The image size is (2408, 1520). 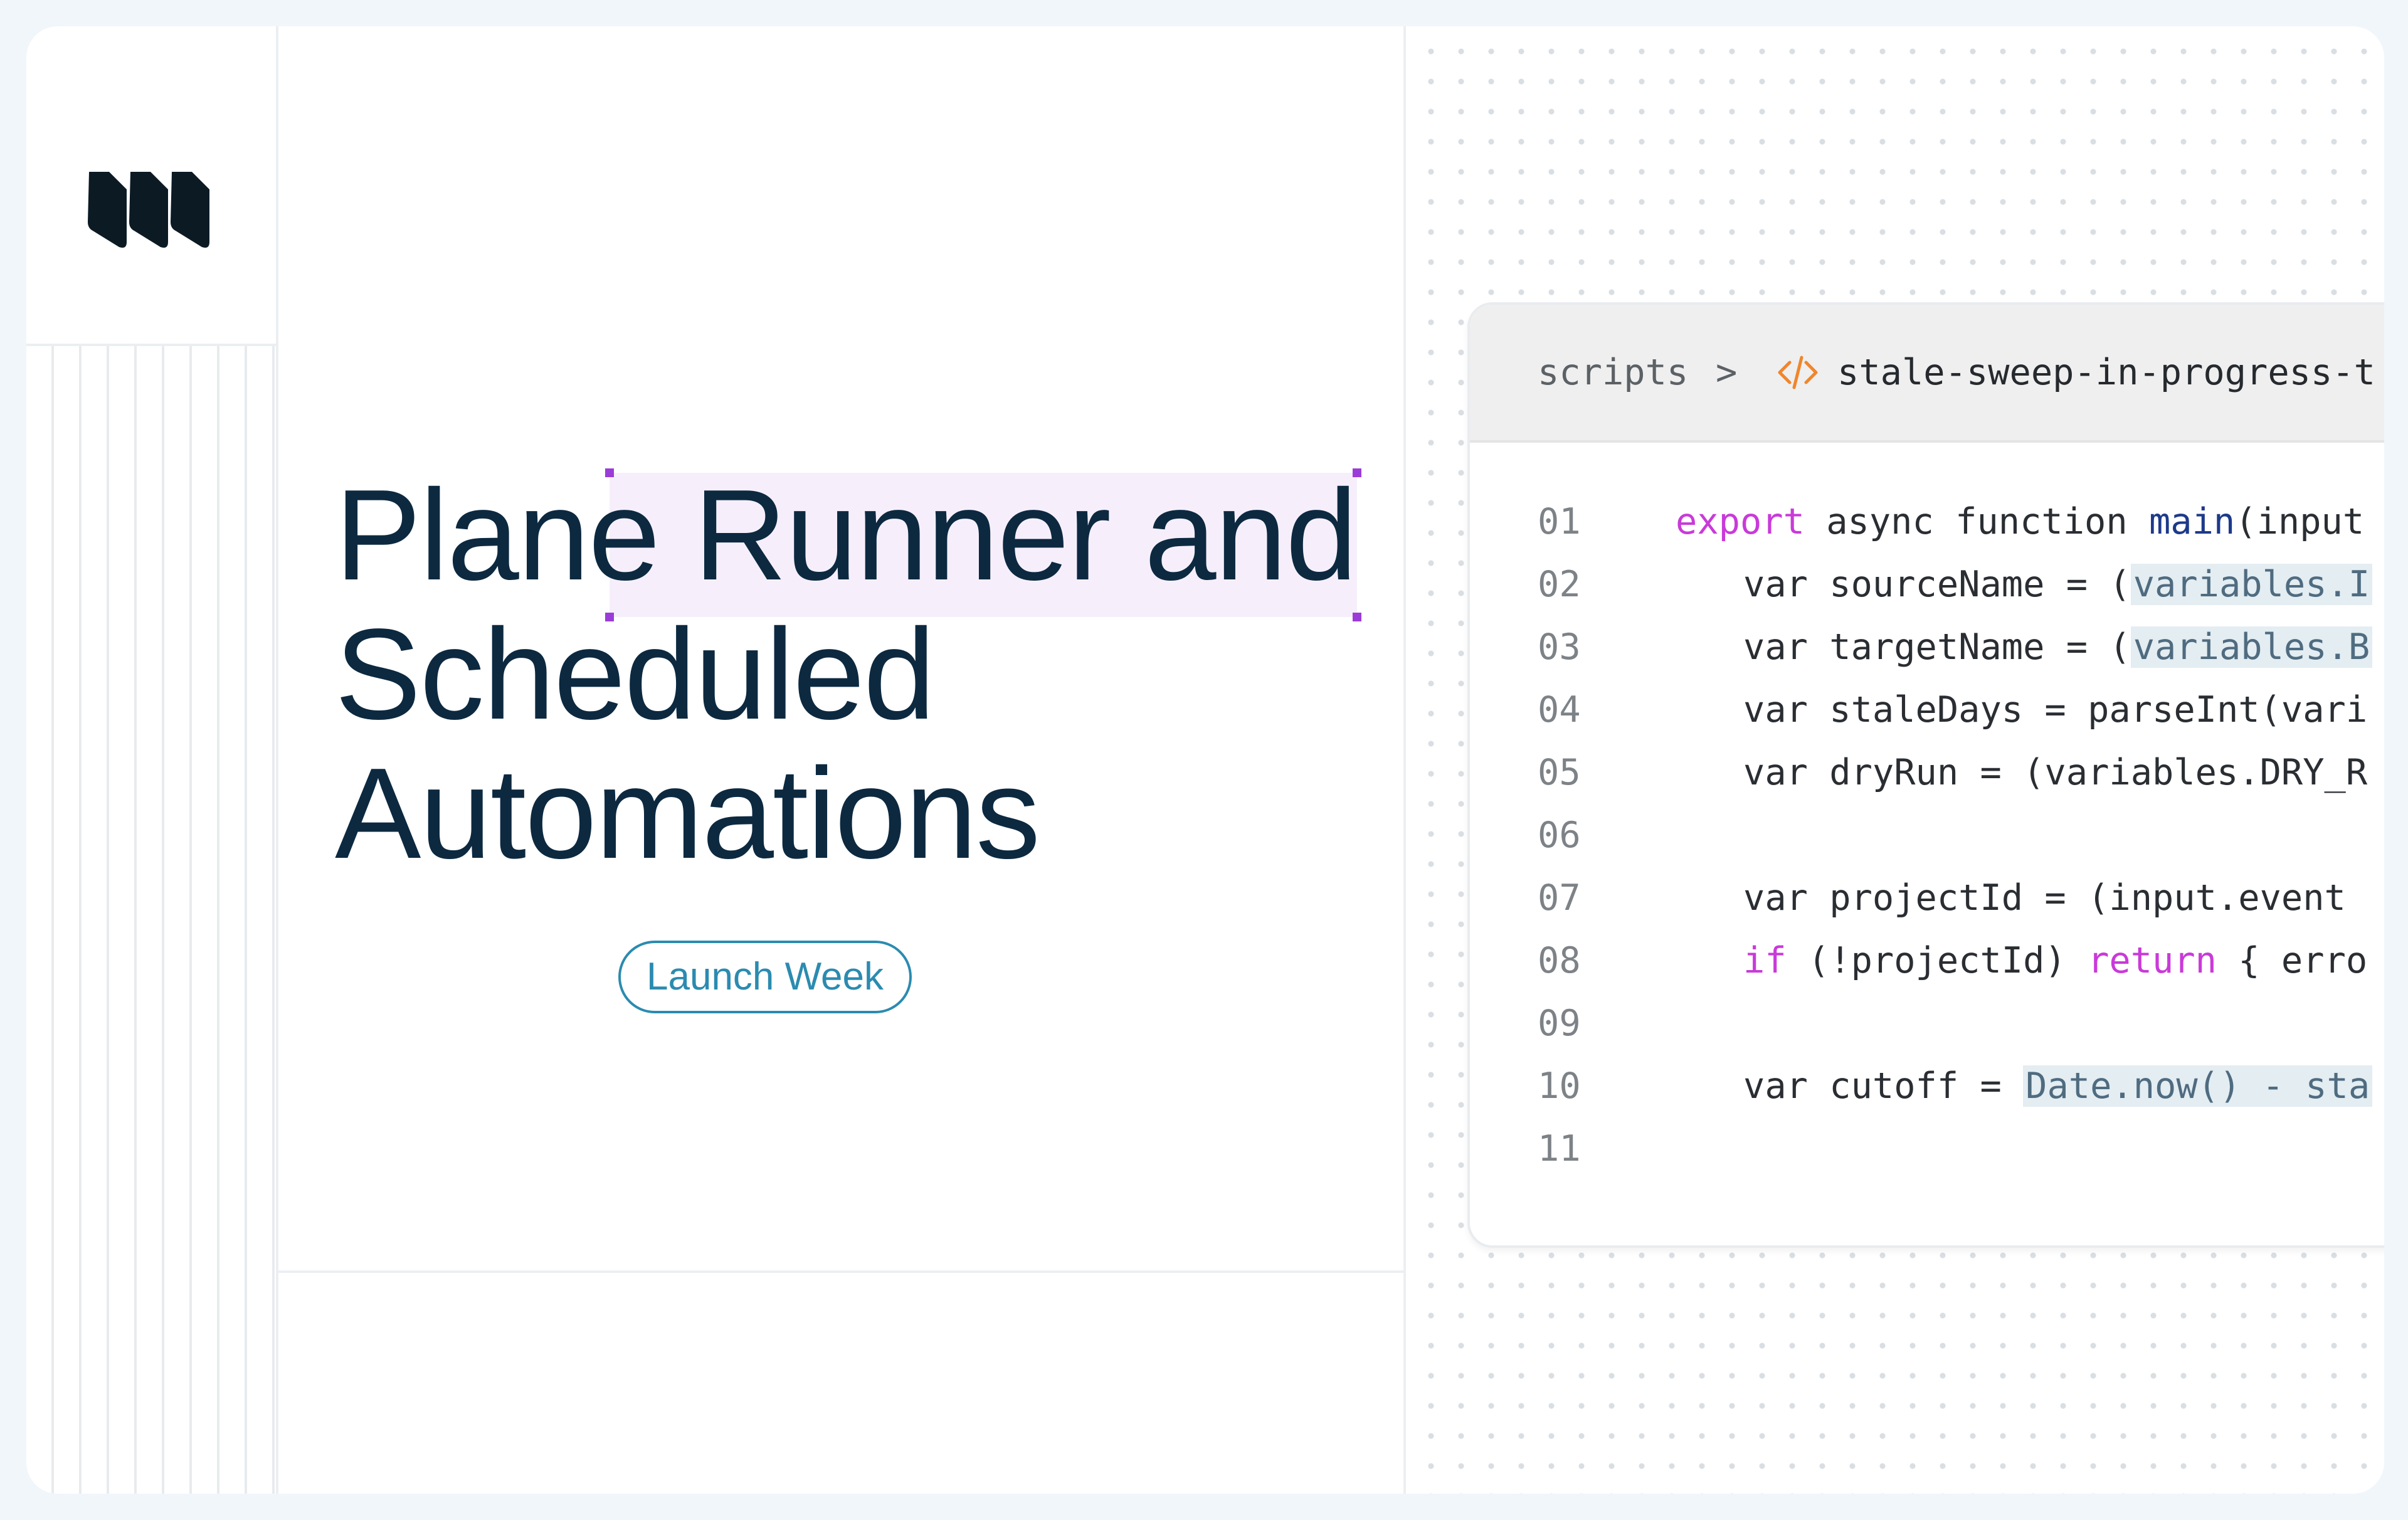 I want to click on code-text: var staleDays = parseInt(vari, so click(x=2055, y=710).